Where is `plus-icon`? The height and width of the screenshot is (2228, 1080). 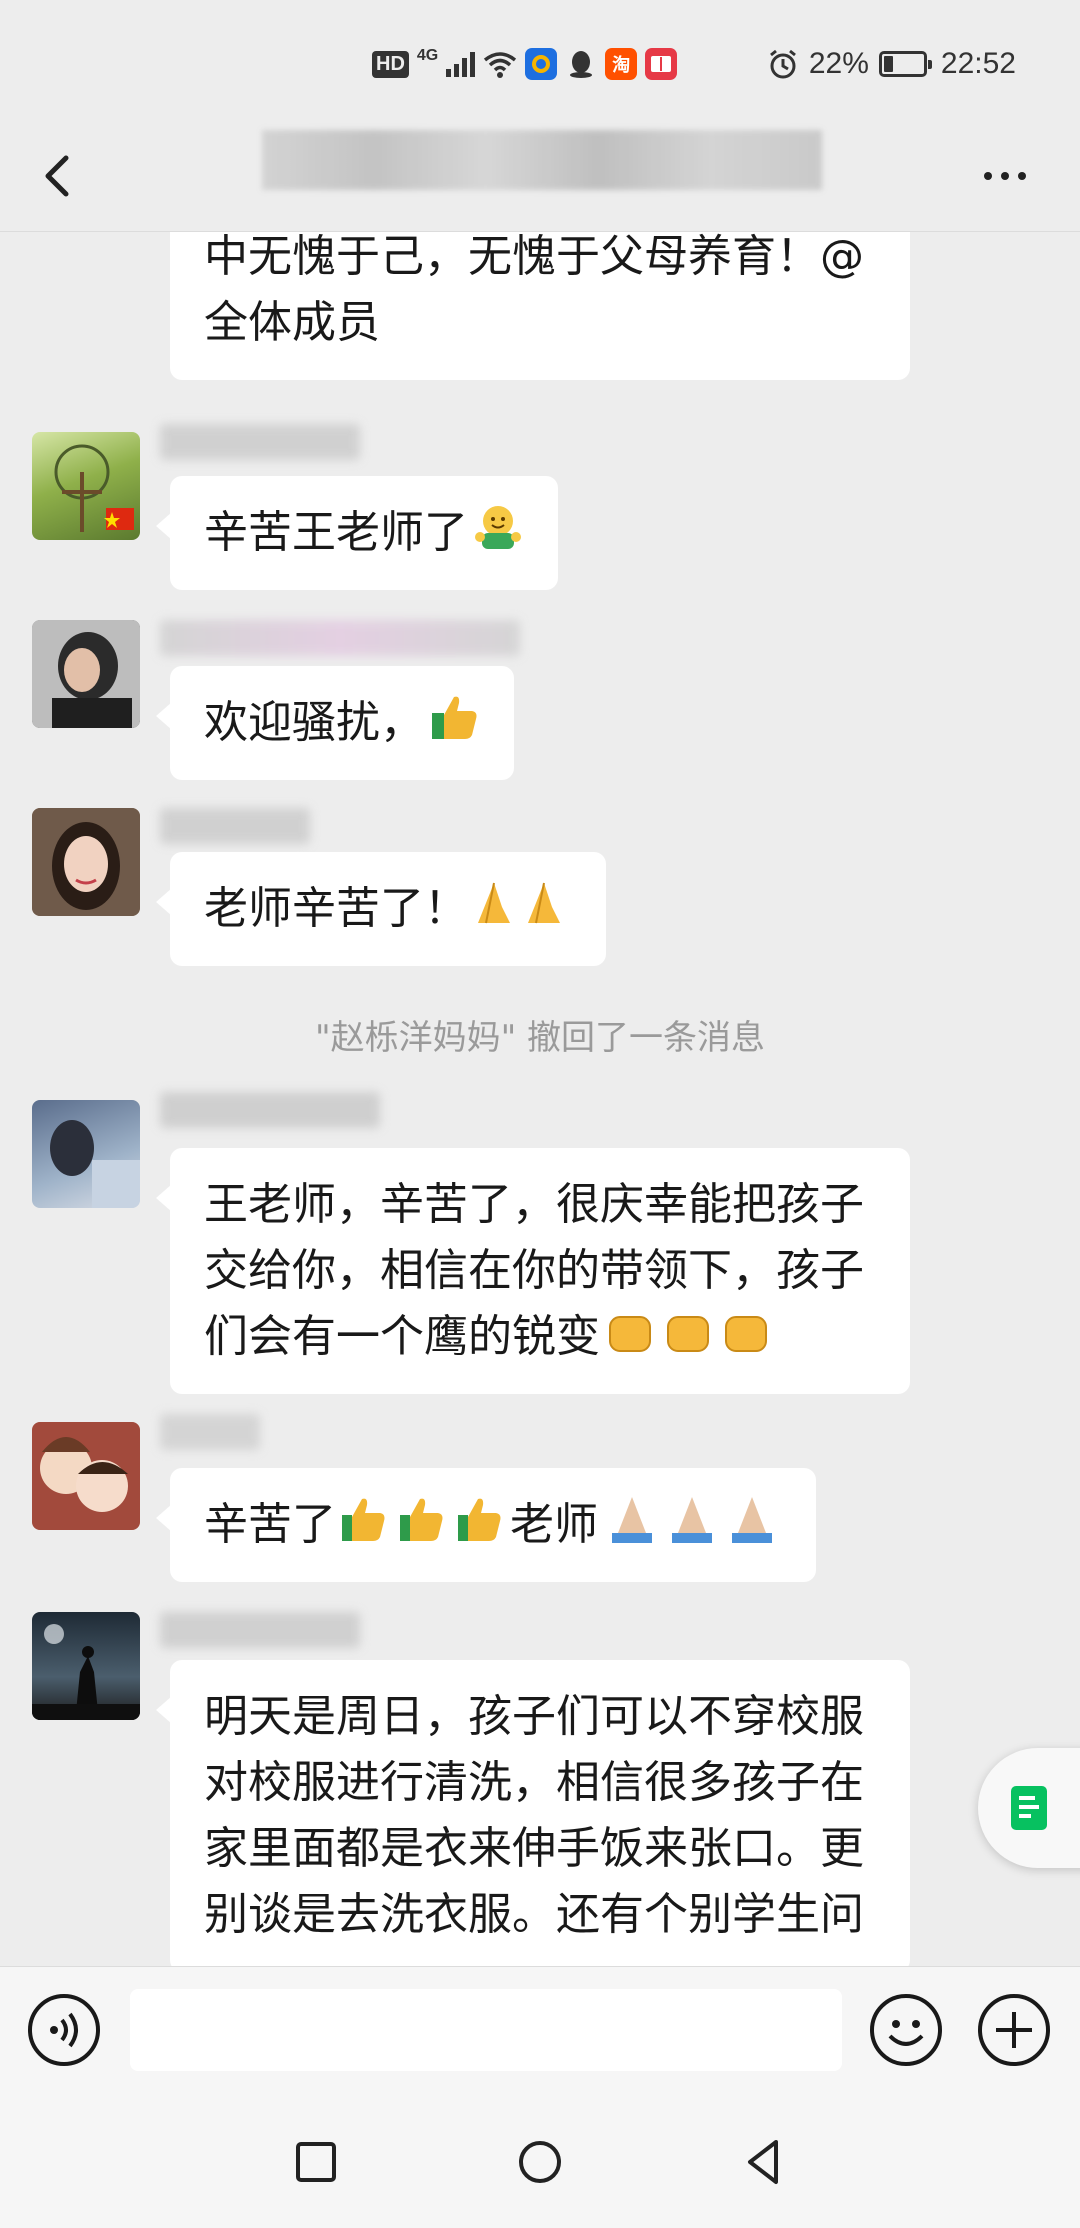 plus-icon is located at coordinates (1014, 2030).